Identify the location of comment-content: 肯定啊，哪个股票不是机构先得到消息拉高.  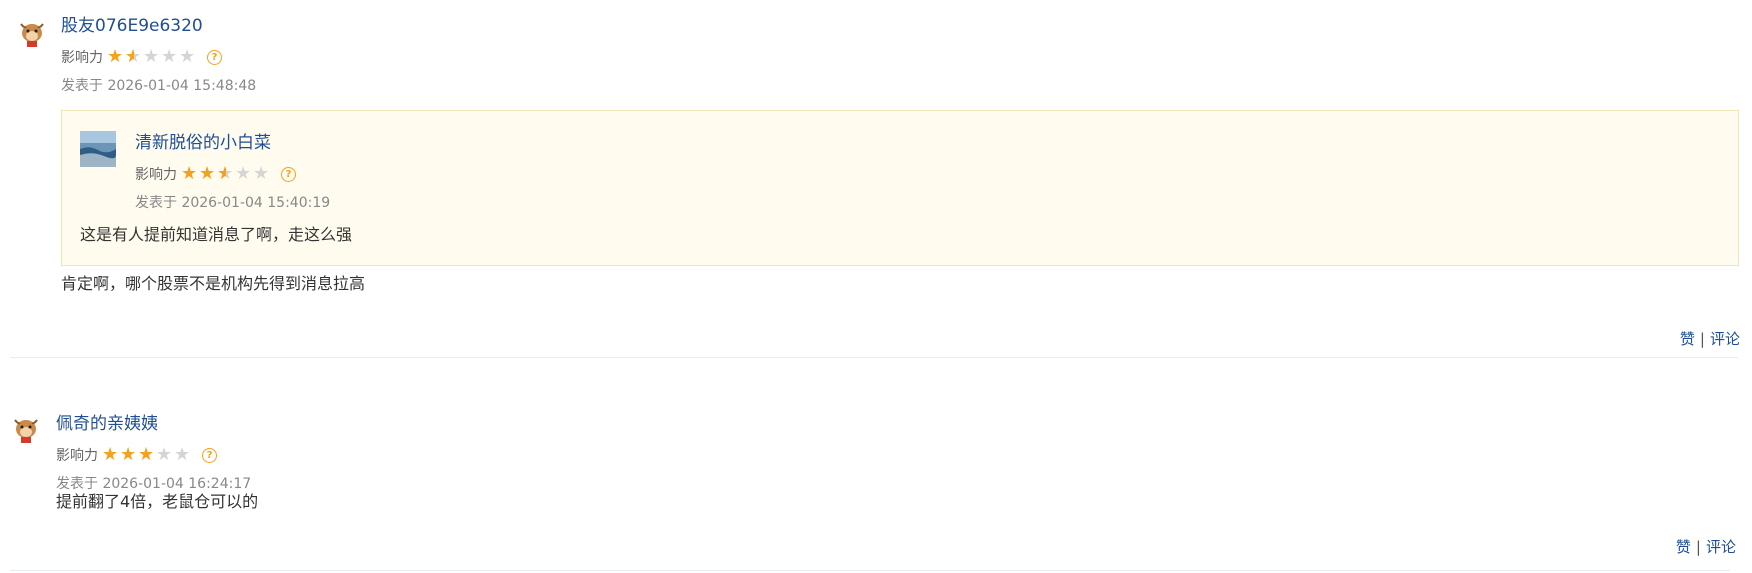
(213, 283).